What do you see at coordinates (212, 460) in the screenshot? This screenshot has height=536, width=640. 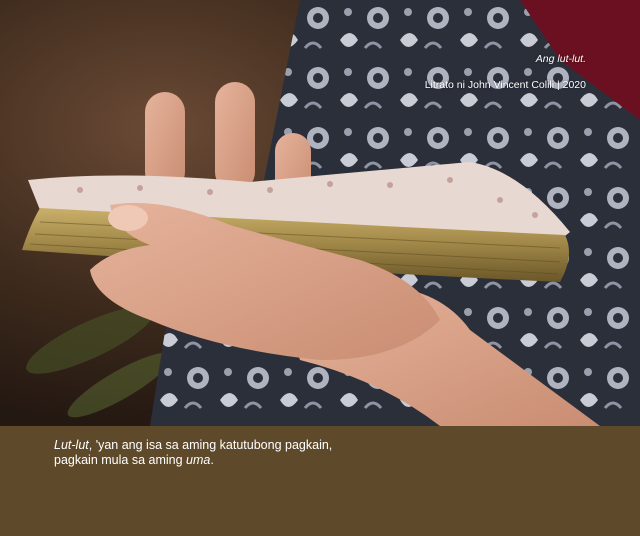 I see `description-line-2-end: .` at bounding box center [212, 460].